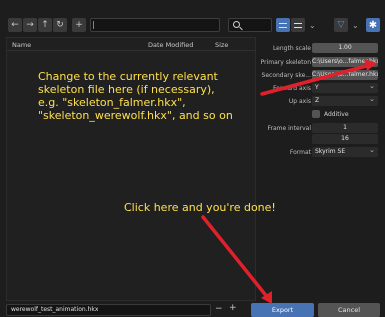 The height and width of the screenshot is (317, 385). I want to click on refresh-icon: ↻, so click(60, 25).